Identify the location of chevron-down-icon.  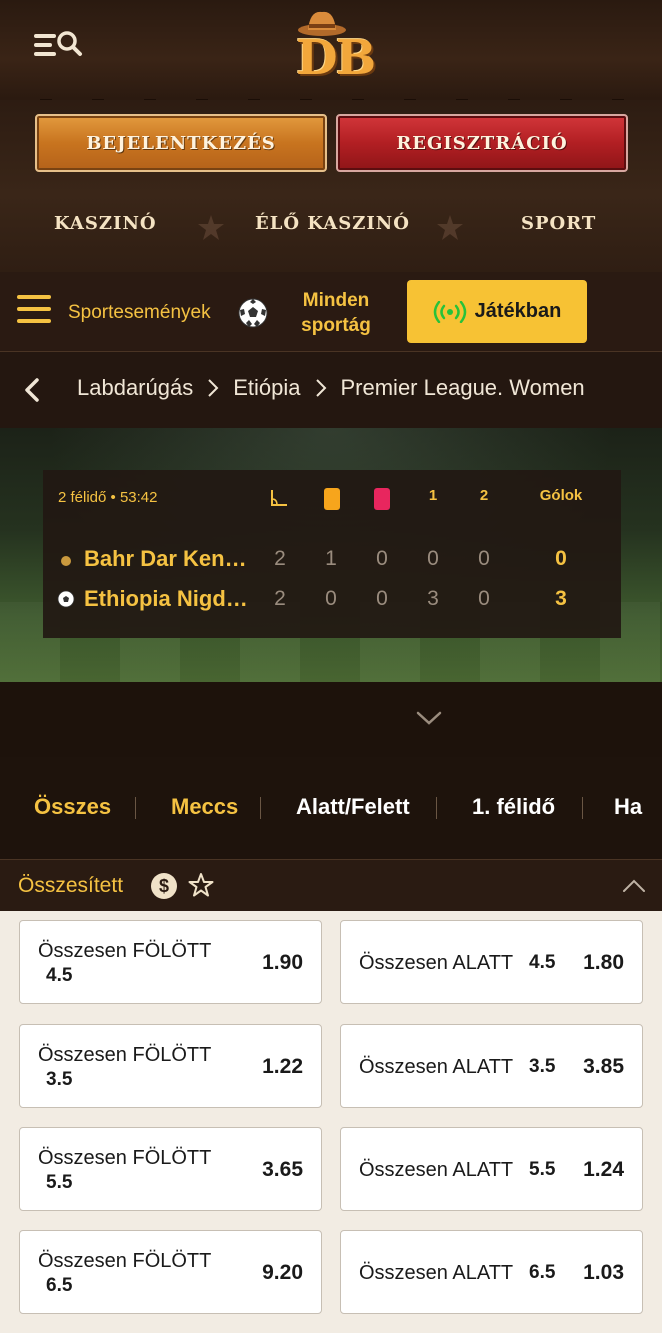
(429, 718).